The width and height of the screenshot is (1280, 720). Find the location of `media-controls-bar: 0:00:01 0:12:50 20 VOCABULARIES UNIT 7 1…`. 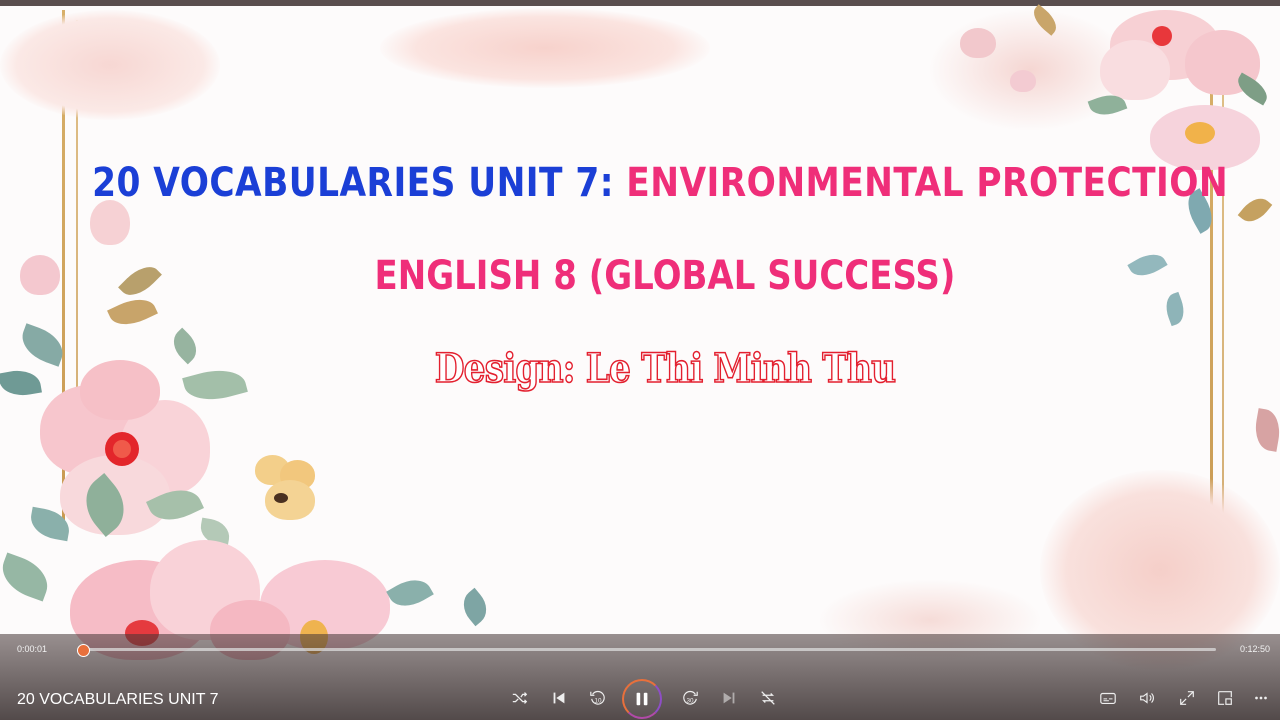

media-controls-bar: 0:00:01 0:12:50 20 VOCABULARIES UNIT 7 1… is located at coordinates (640, 677).